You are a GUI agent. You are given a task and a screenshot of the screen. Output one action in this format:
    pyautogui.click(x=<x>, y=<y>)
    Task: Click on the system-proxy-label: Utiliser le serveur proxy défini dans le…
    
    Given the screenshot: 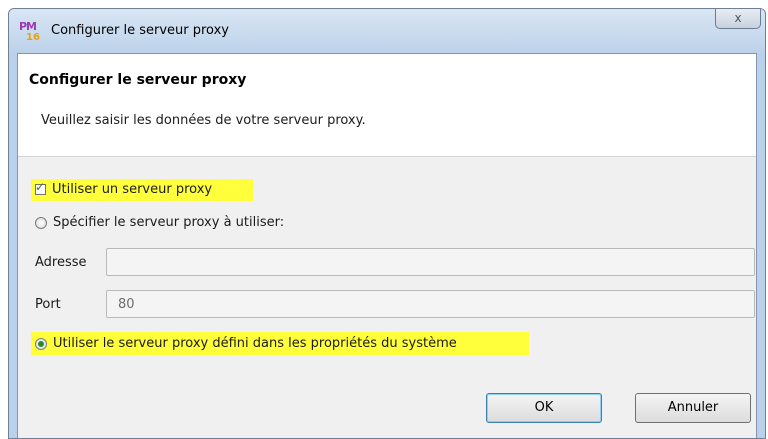 What is the action you would take?
    pyautogui.click(x=255, y=343)
    